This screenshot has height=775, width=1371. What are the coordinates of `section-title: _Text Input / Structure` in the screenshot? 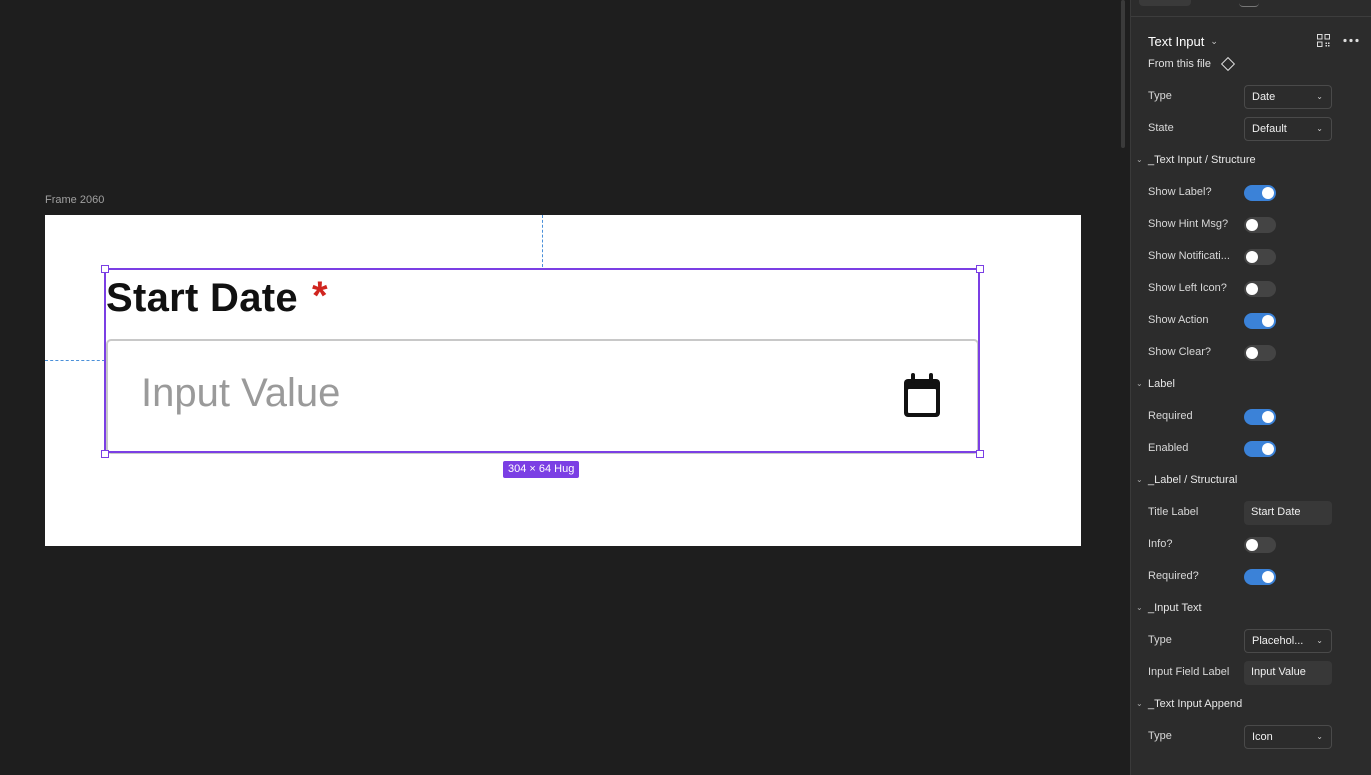 It's located at (1202, 160).